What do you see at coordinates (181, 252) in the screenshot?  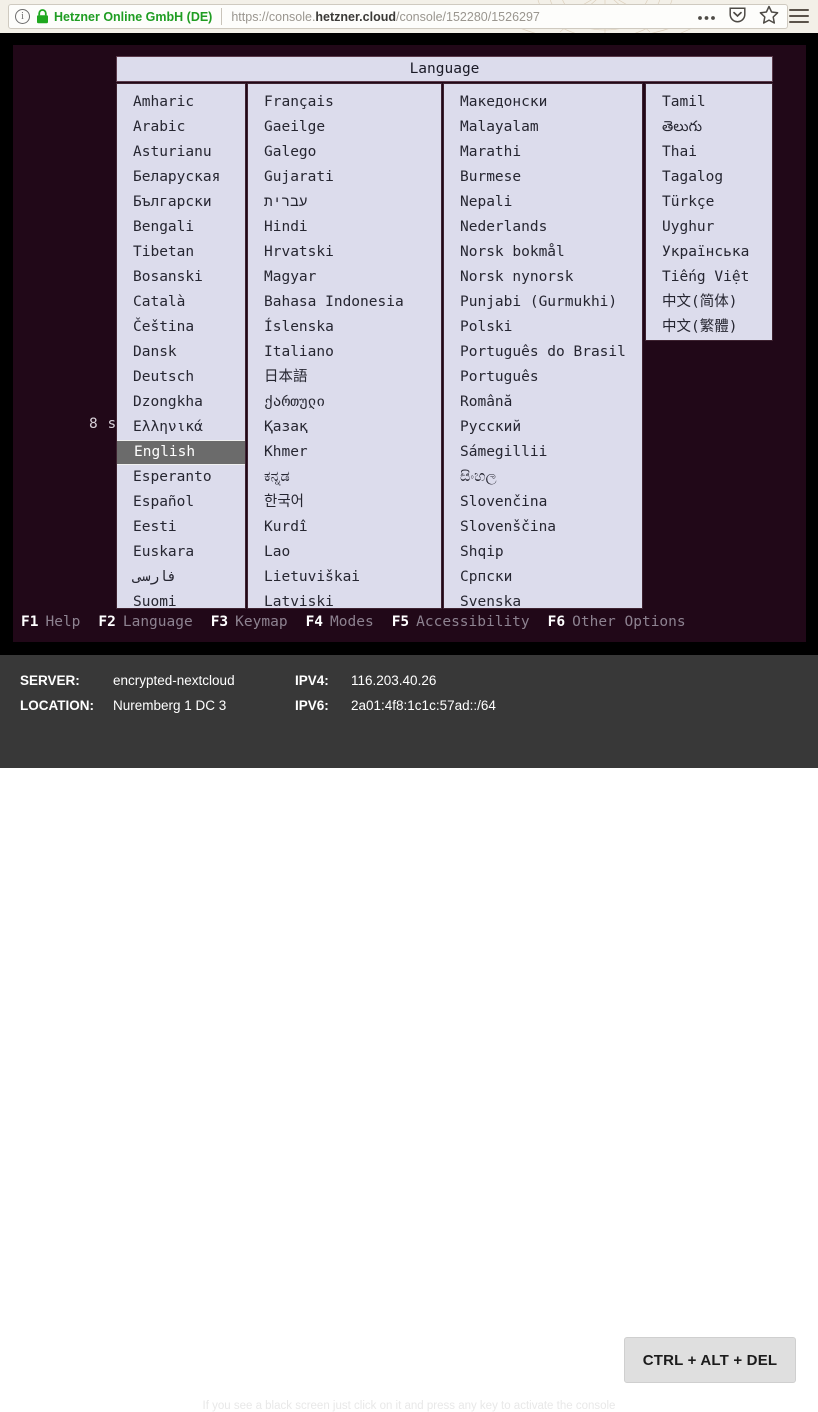 I see `language-item: Tibetan` at bounding box center [181, 252].